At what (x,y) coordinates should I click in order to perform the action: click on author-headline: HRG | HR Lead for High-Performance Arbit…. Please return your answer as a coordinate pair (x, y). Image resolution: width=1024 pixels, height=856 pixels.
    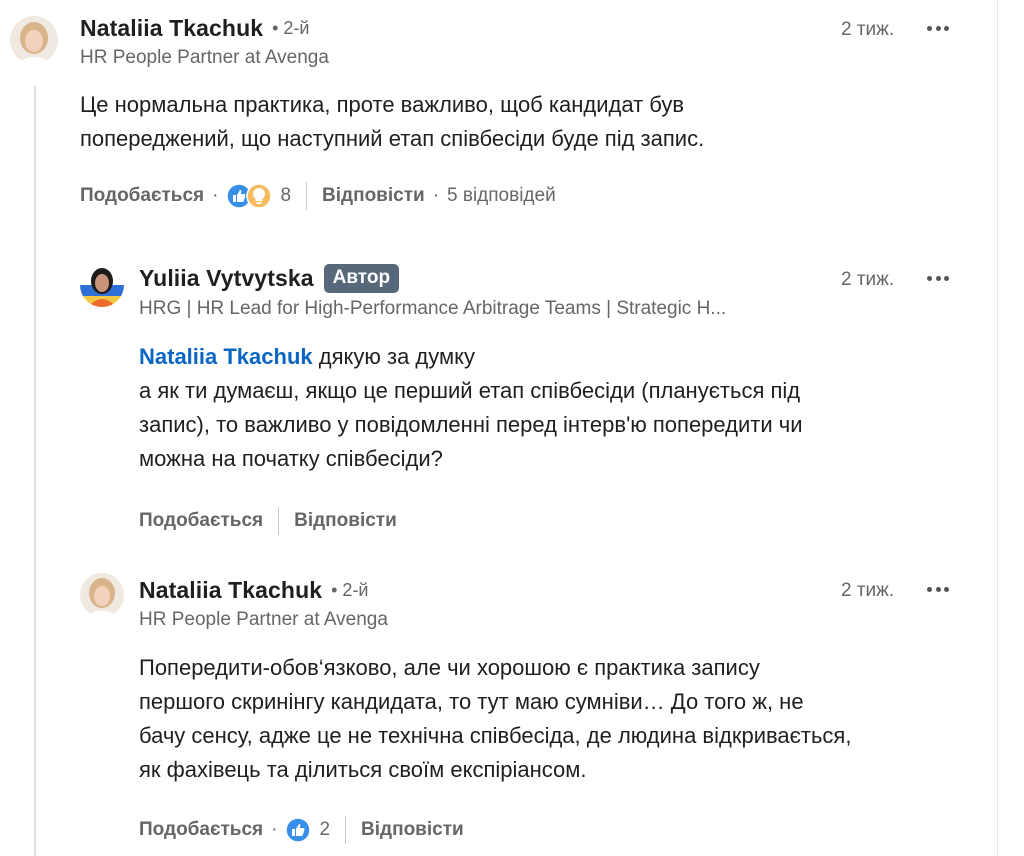
    Looking at the image, I should click on (433, 308).